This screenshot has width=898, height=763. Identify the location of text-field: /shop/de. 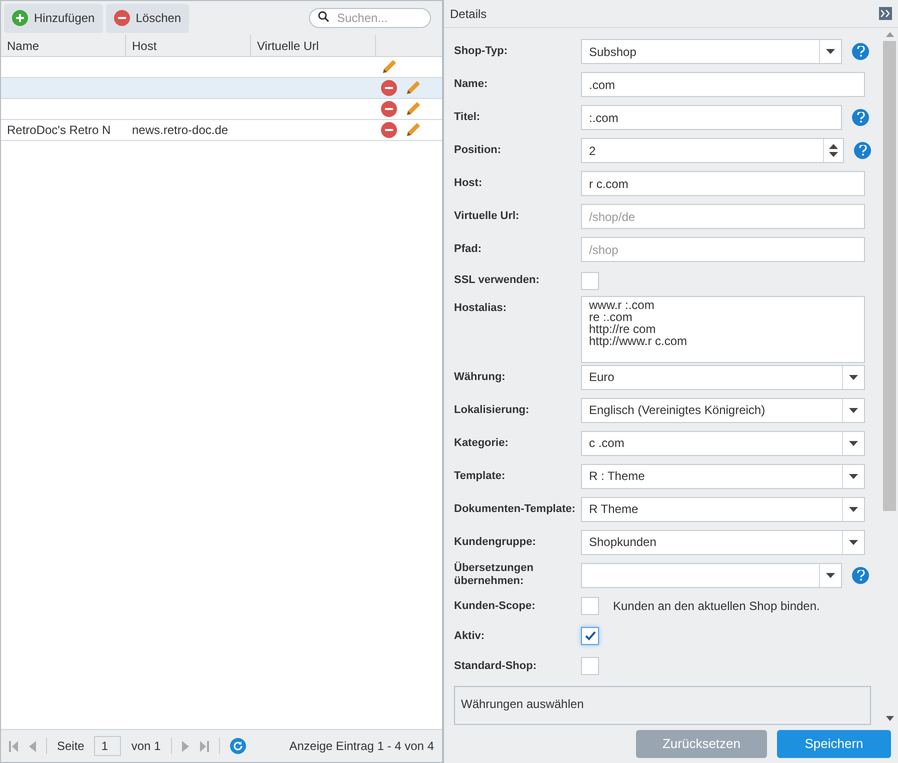
(723, 216).